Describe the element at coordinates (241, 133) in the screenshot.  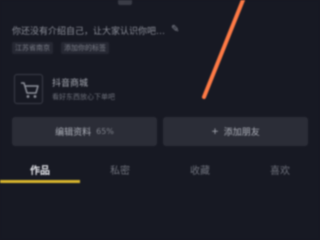
I see `add-friend-label: 添加朋友` at that location.